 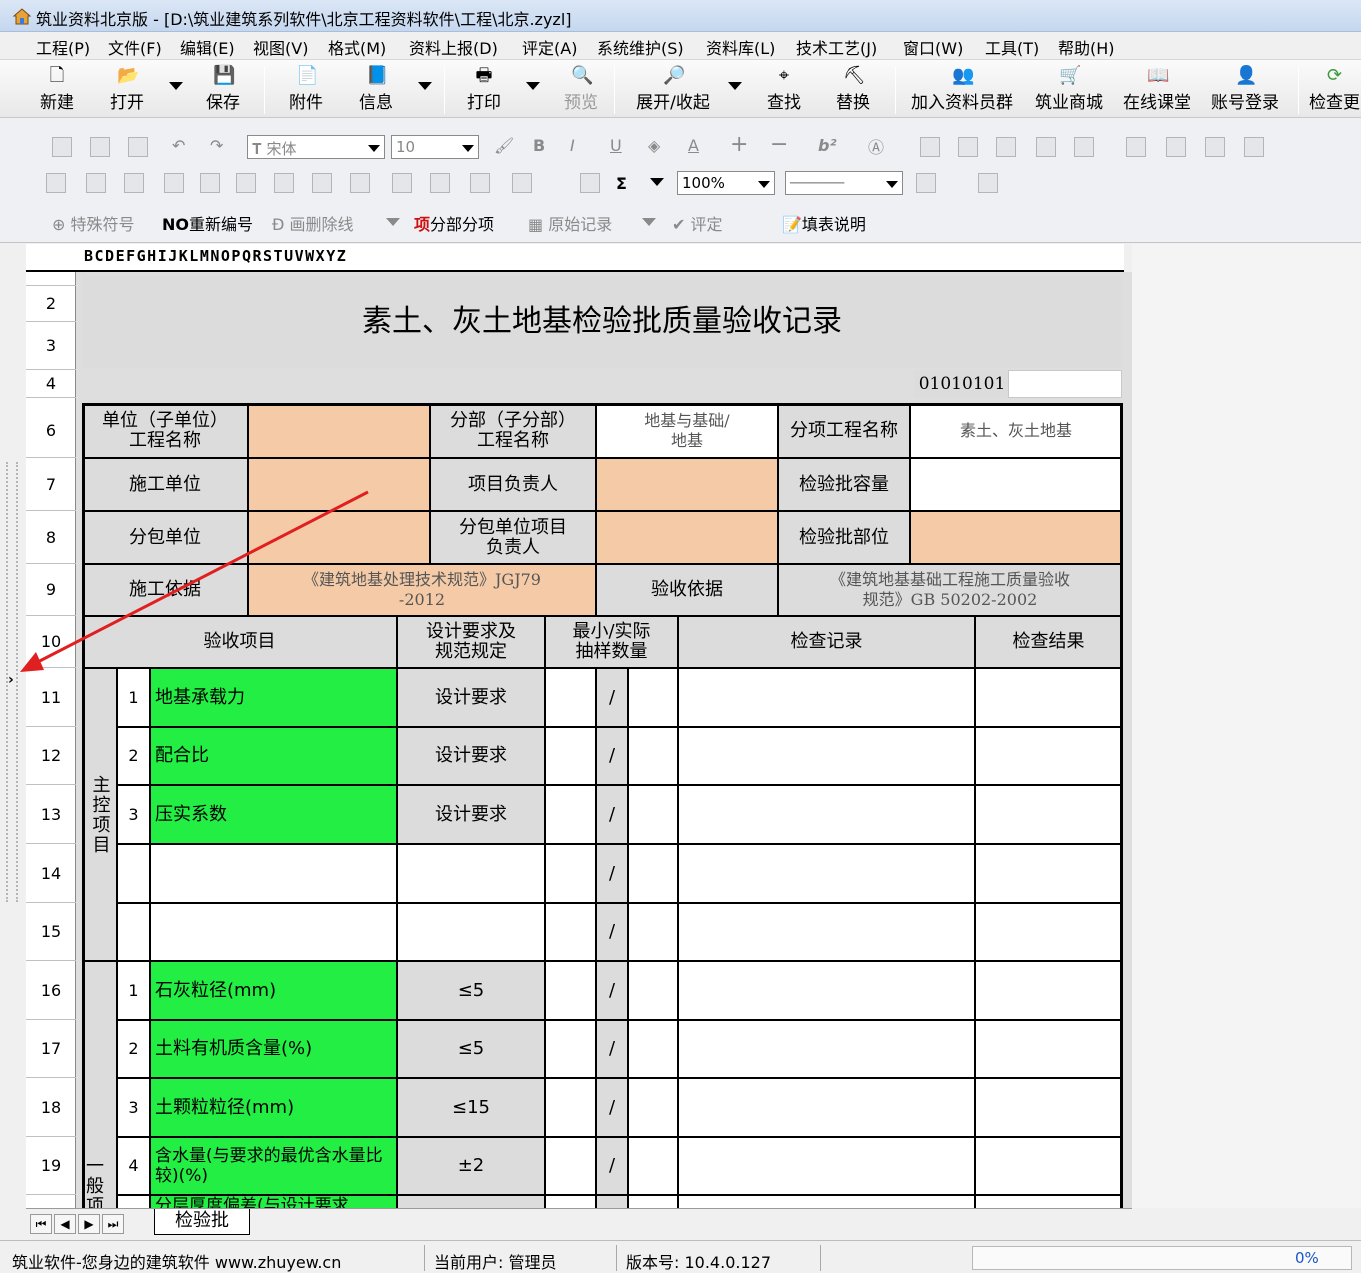 I want to click on format-painter-icon, so click(x=480, y=183).